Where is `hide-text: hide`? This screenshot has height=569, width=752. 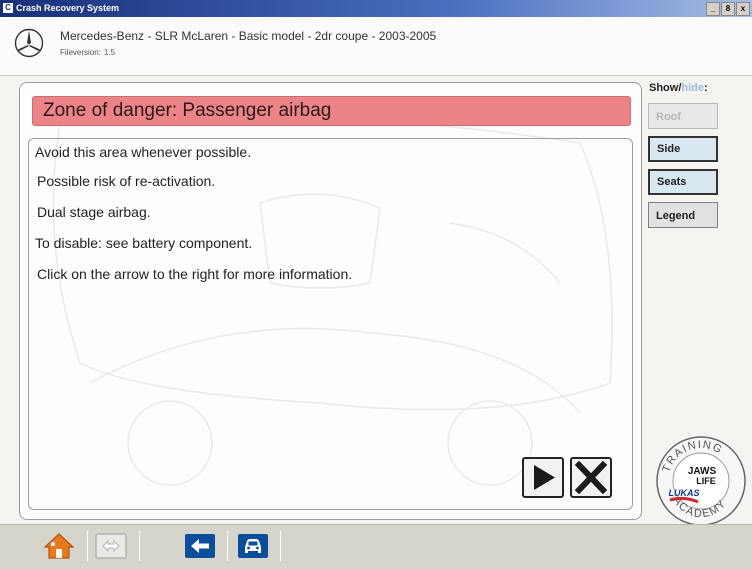 hide-text: hide is located at coordinates (693, 88).